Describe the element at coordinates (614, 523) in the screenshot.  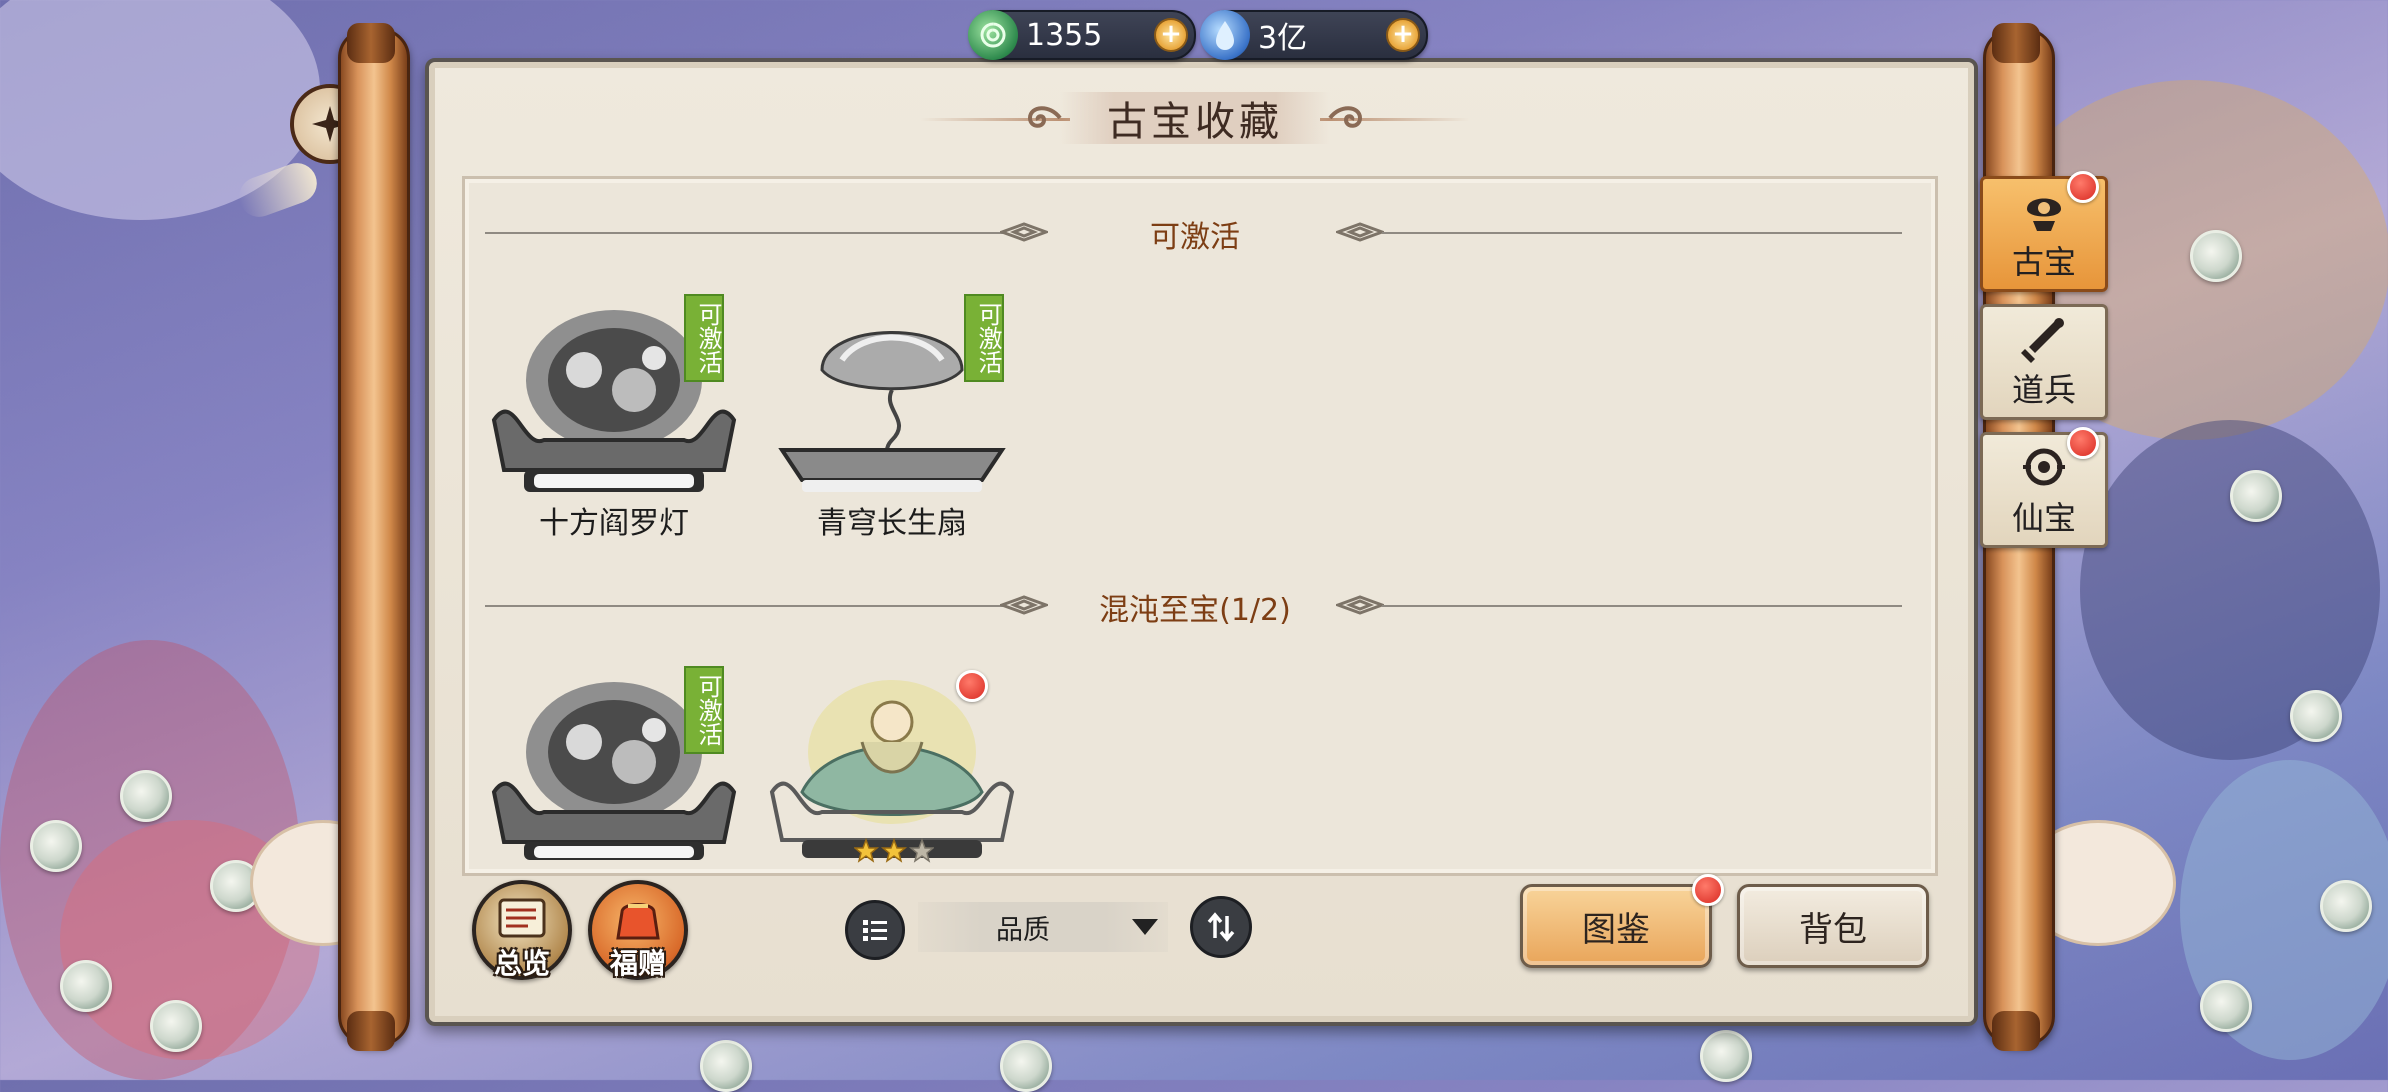
I see `treasure-name: 十方阎罗灯` at that location.